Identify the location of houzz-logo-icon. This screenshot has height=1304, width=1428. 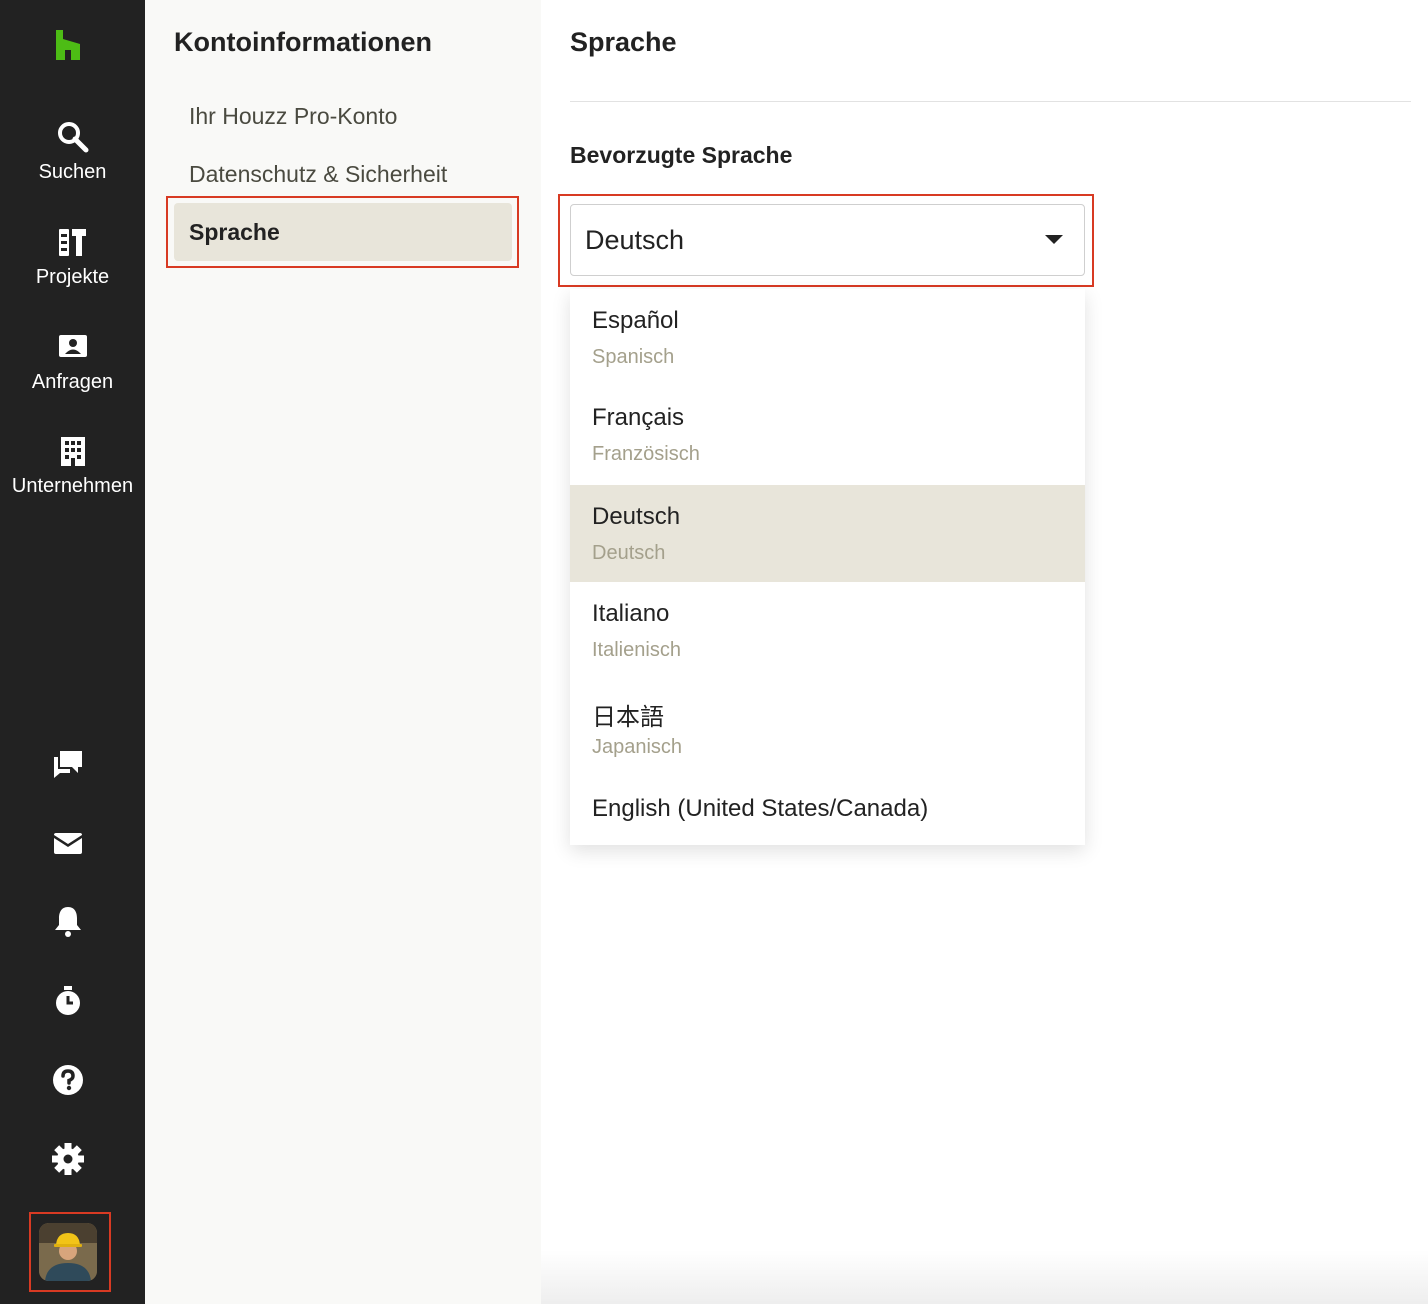
(68, 45).